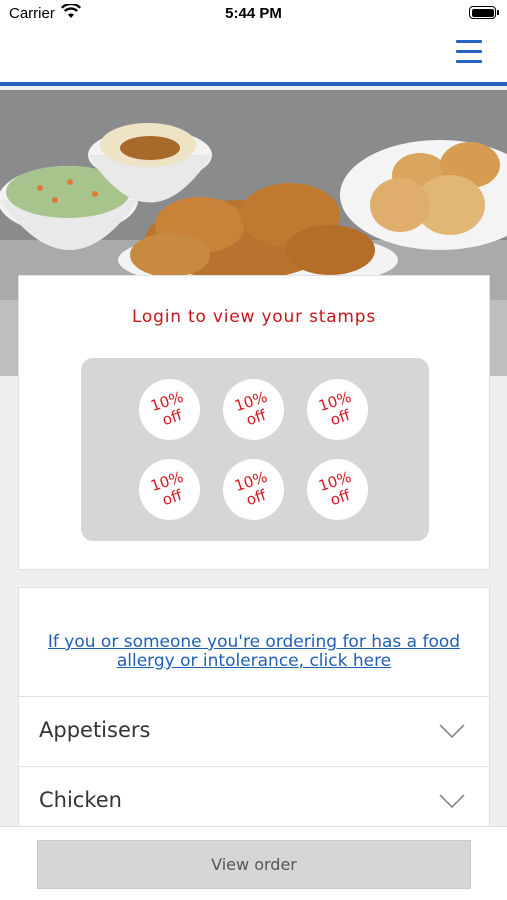 Image resolution: width=507 pixels, height=900 pixels. I want to click on hamburger-icon, so click(469, 52).